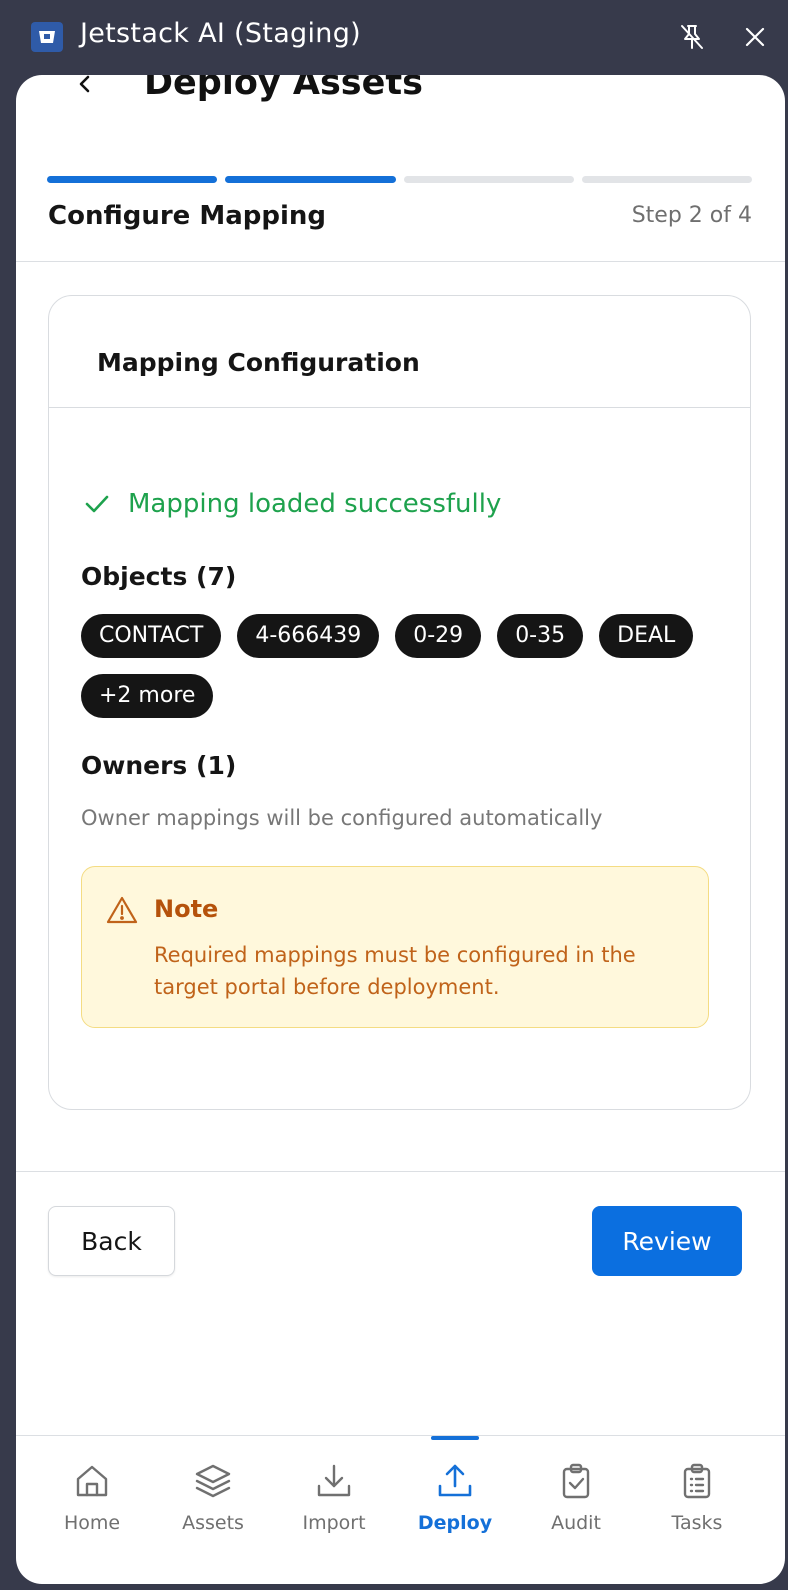 The image size is (788, 1590). What do you see at coordinates (213, 1501) in the screenshot?
I see `nav-item-assets: Assets` at bounding box center [213, 1501].